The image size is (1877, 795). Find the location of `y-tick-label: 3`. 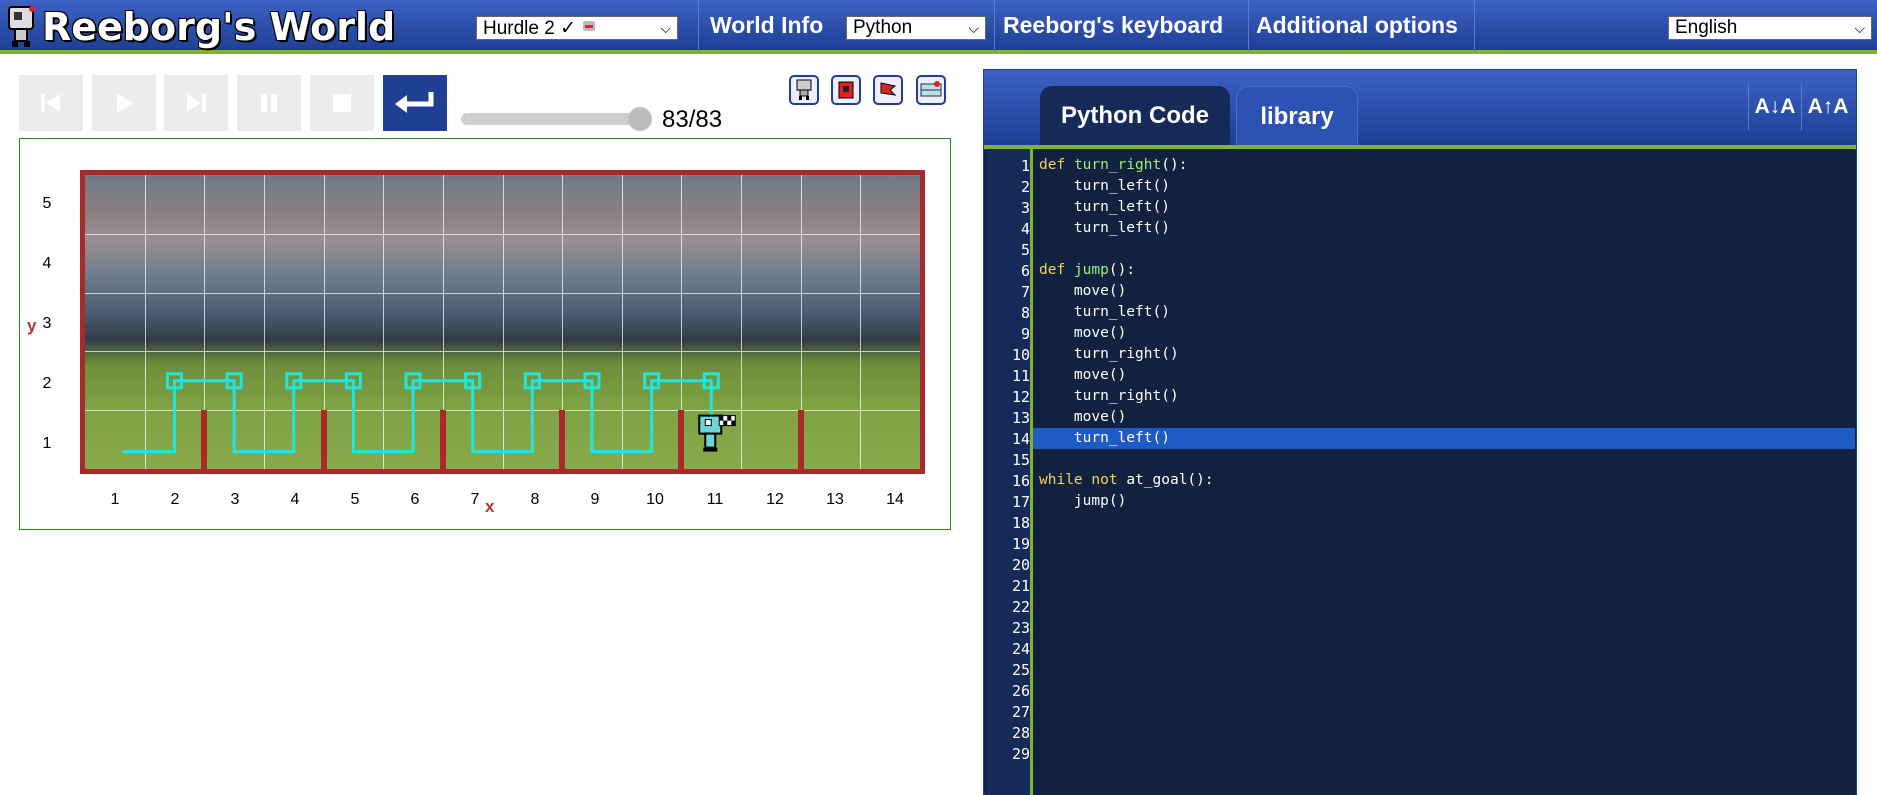

y-tick-label: 3 is located at coordinates (47, 323).